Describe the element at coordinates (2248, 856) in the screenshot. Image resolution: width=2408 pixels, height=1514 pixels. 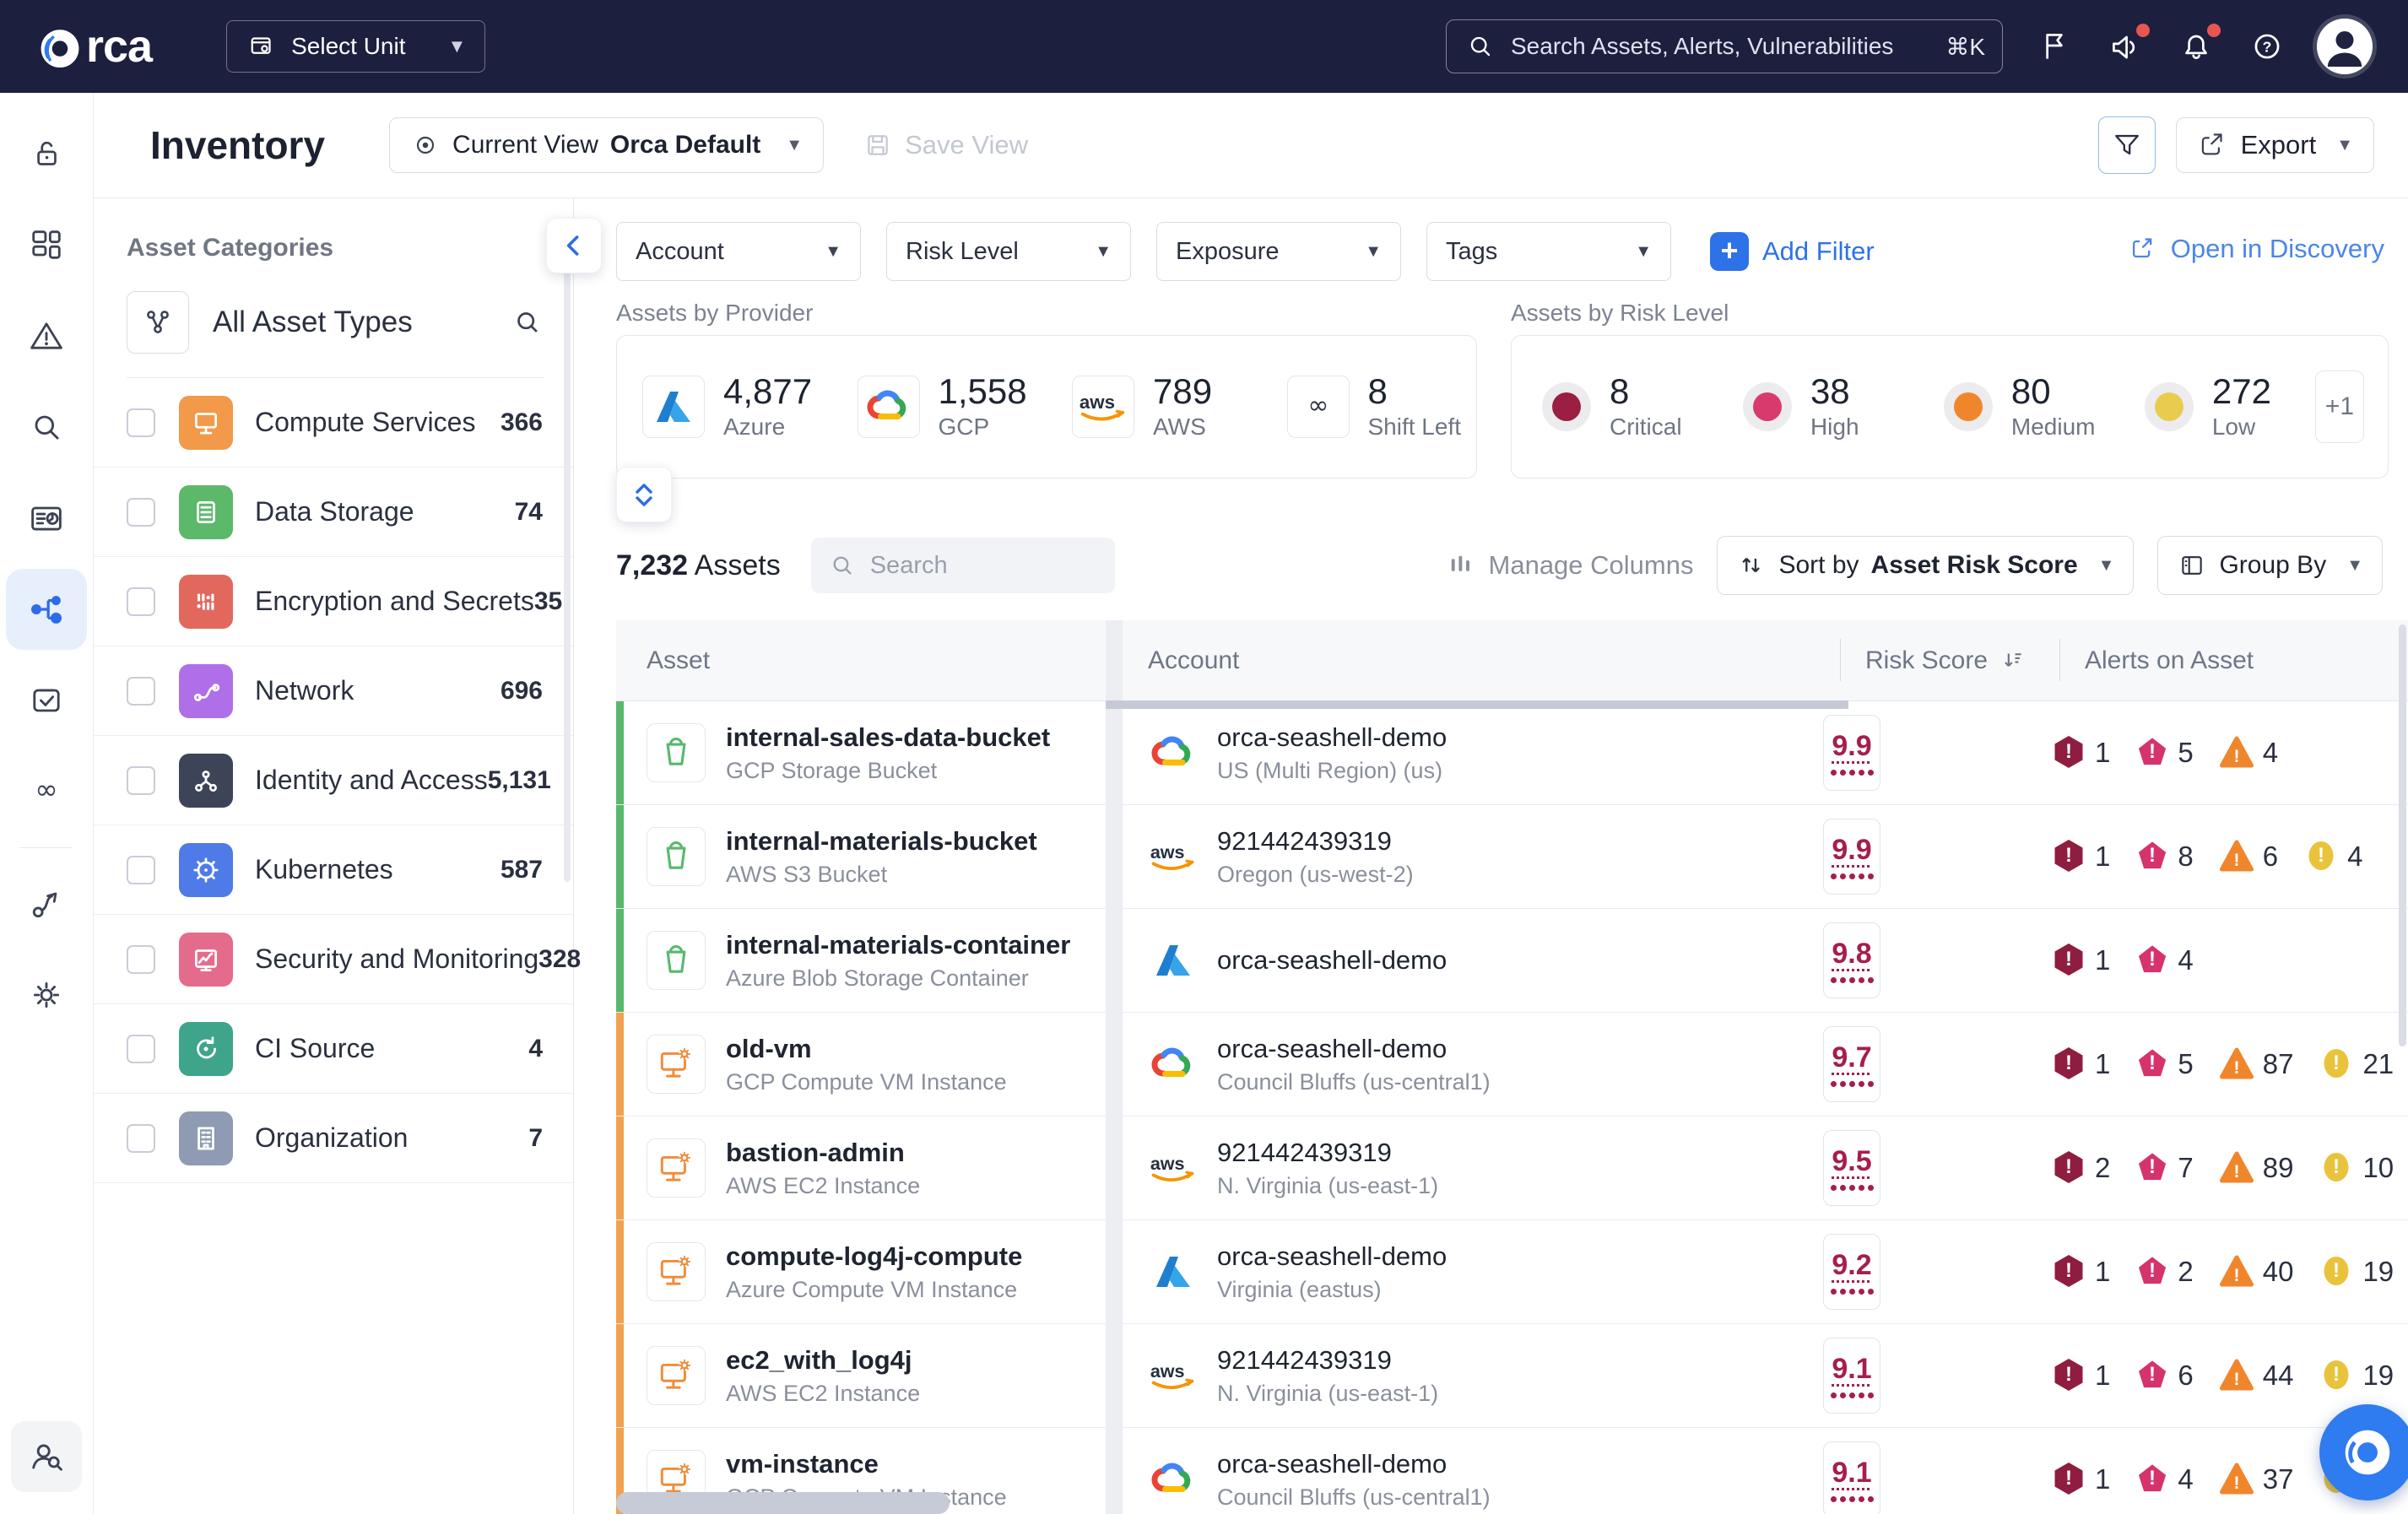
I see `alert-chip-medium: ! 6` at that location.